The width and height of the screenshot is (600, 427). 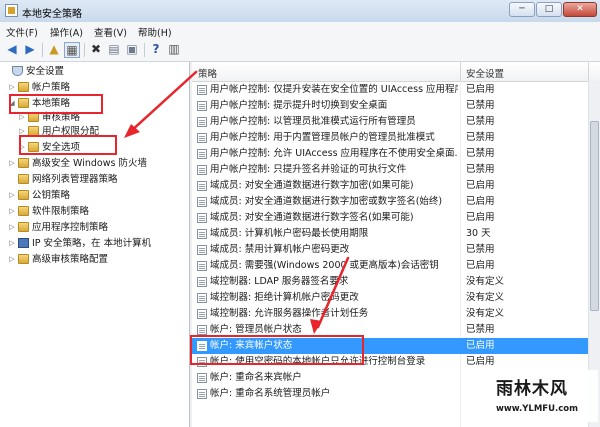 What do you see at coordinates (22, 32) in the screenshot?
I see `menu-file: 文件(F)` at bounding box center [22, 32].